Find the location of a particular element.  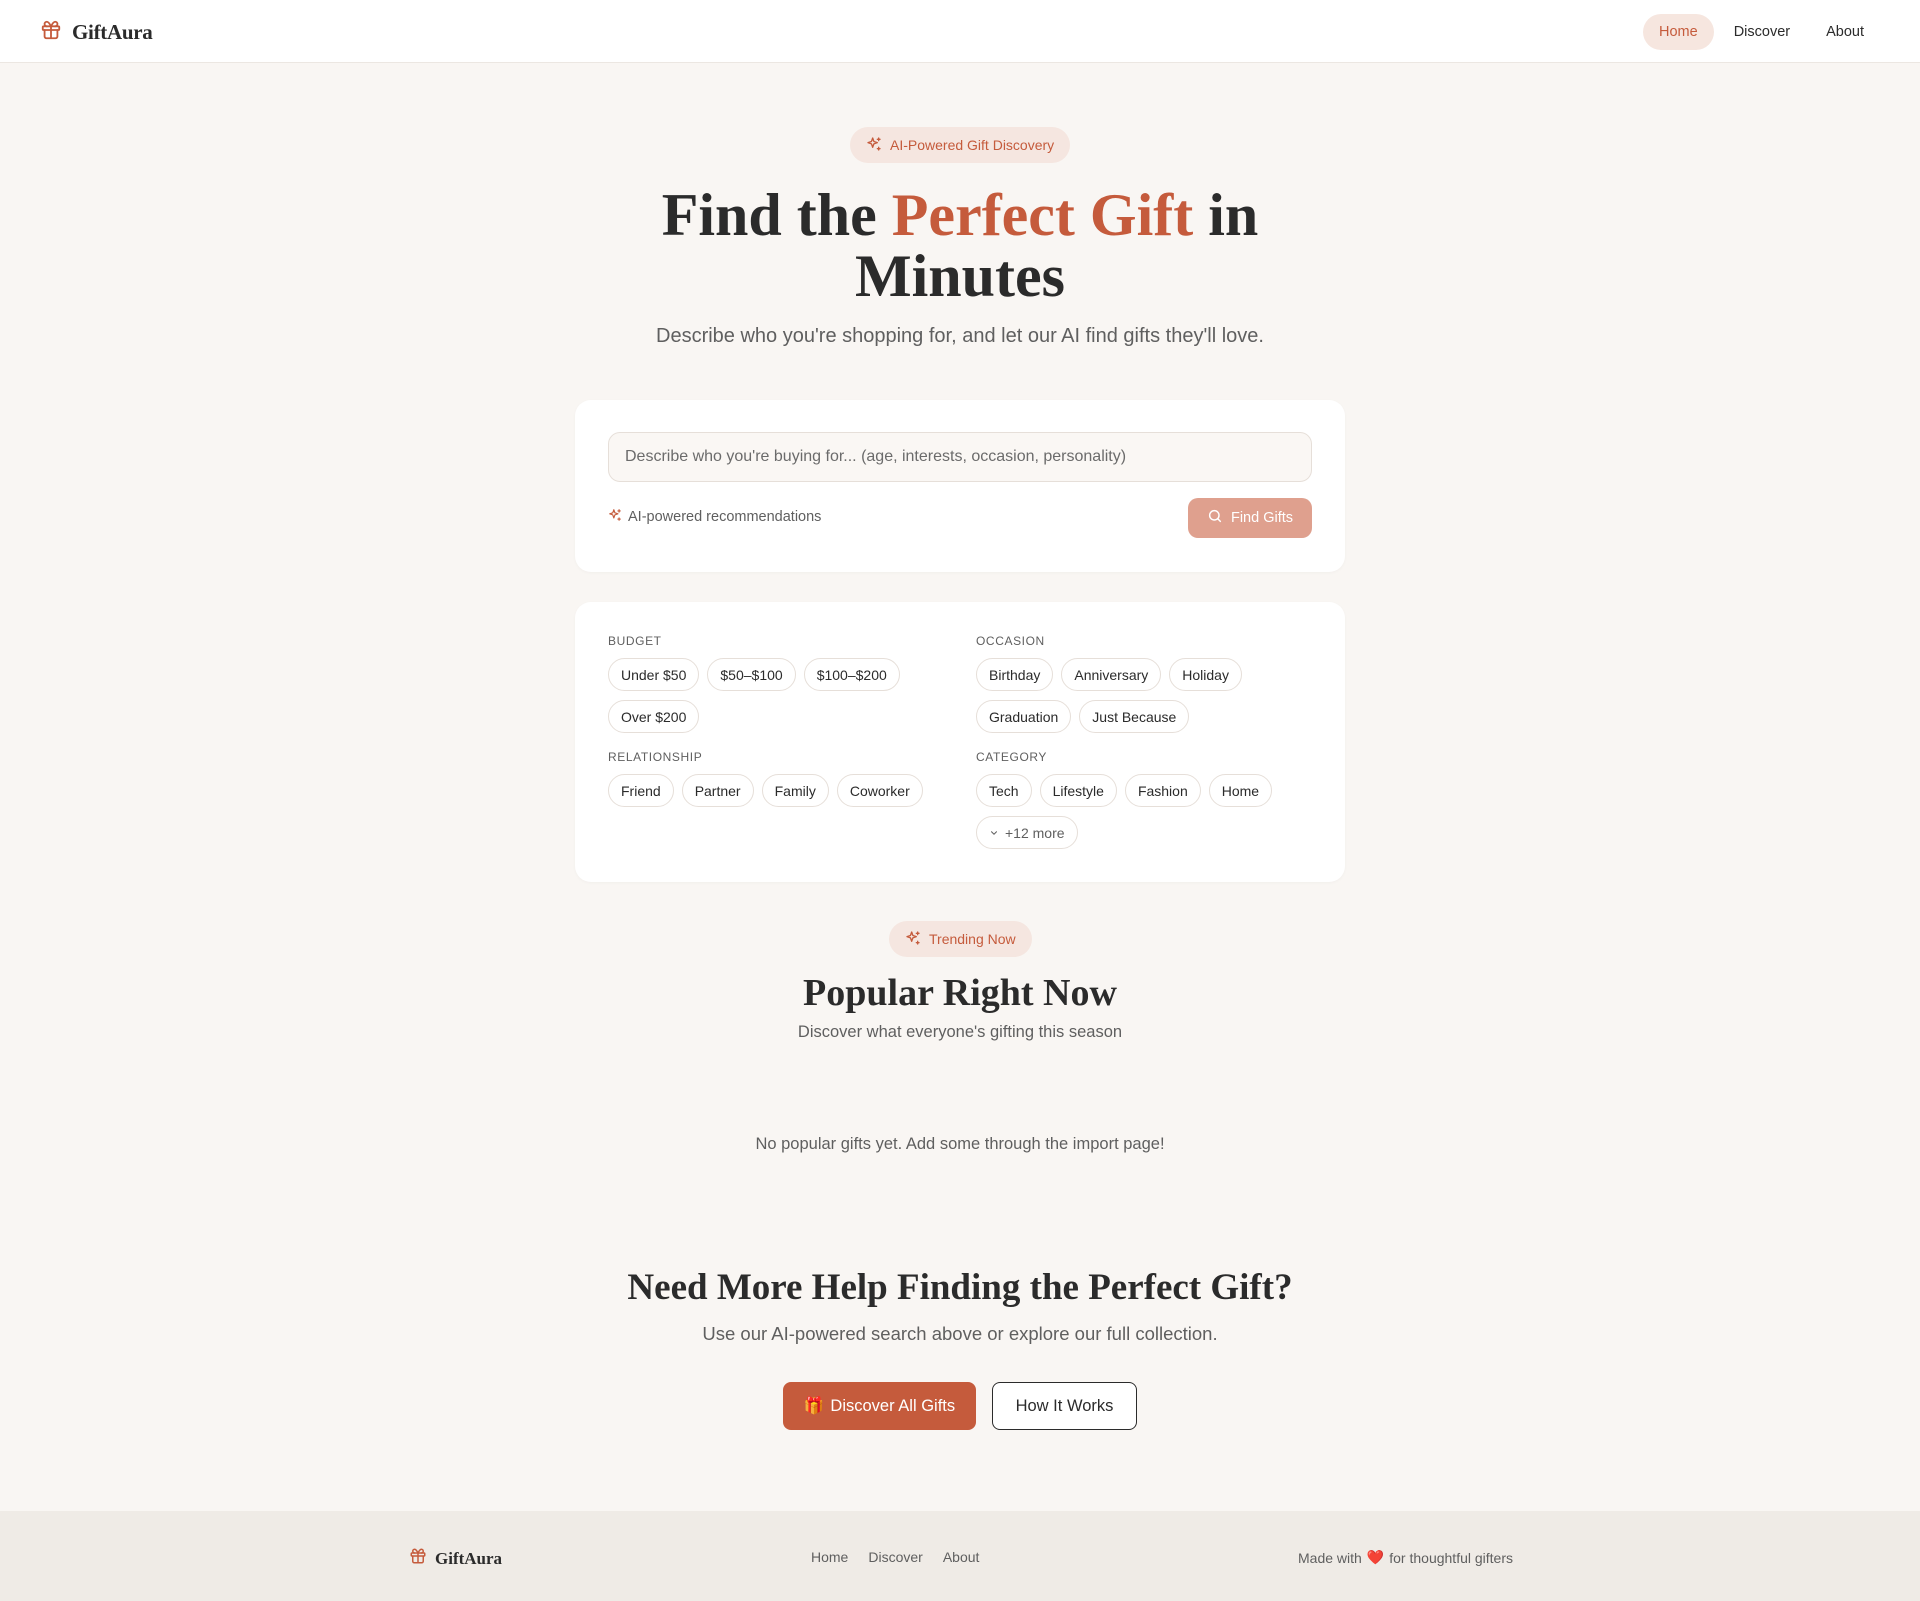

occasion-chip: Anniversary is located at coordinates (1111, 674).